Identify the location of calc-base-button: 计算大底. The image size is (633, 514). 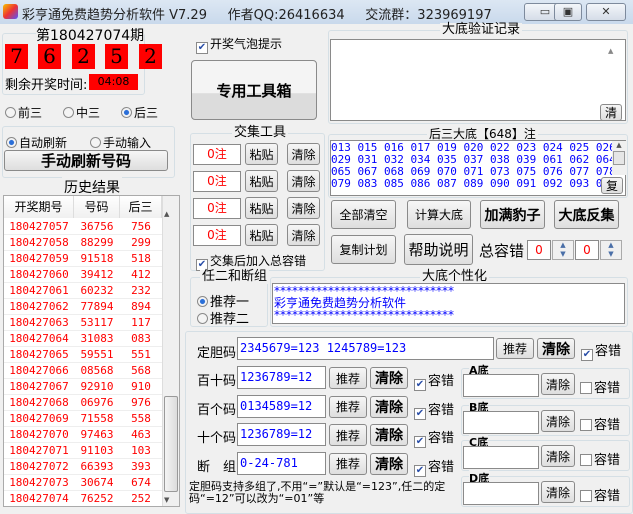
(439, 214).